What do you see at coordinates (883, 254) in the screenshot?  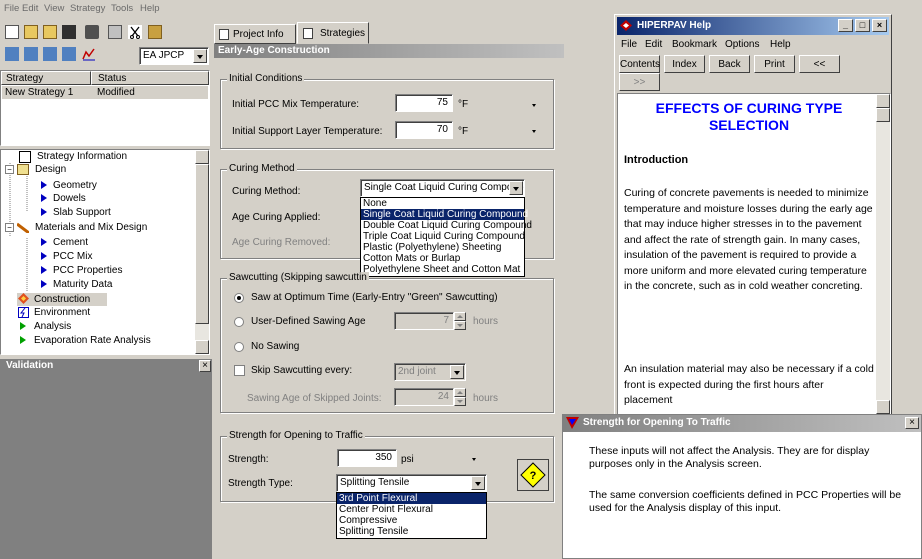 I see `help-scrollbar` at bounding box center [883, 254].